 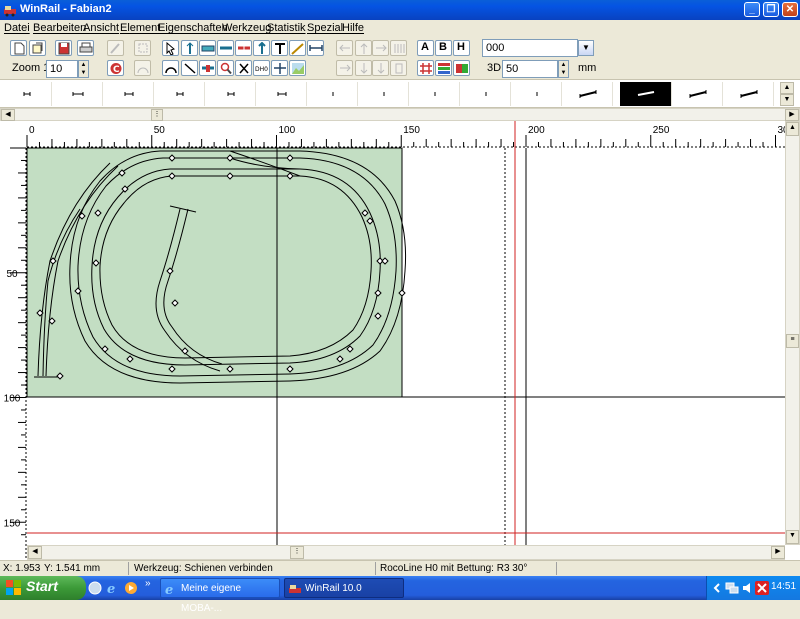 I want to click on maximize-button: ❐, so click(x=771, y=9).